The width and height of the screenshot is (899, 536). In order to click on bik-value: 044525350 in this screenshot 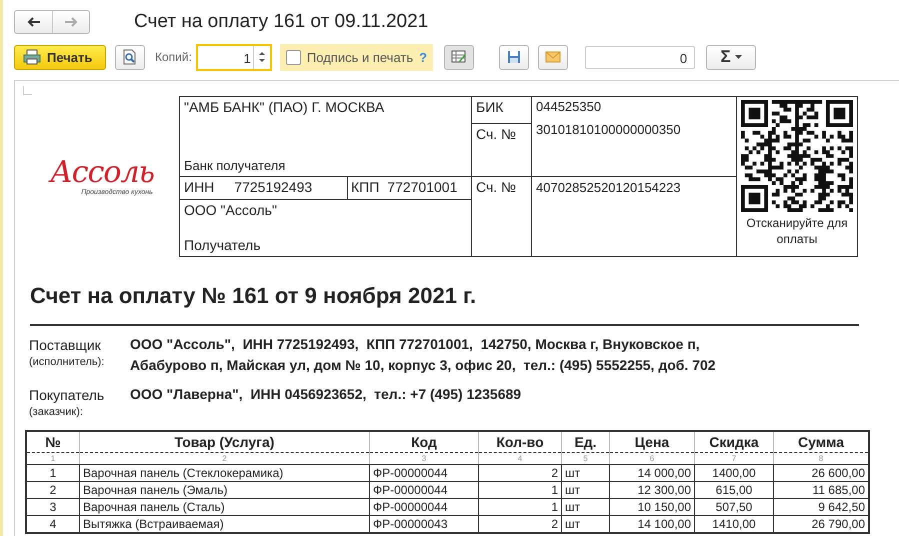, I will do `click(569, 106)`.